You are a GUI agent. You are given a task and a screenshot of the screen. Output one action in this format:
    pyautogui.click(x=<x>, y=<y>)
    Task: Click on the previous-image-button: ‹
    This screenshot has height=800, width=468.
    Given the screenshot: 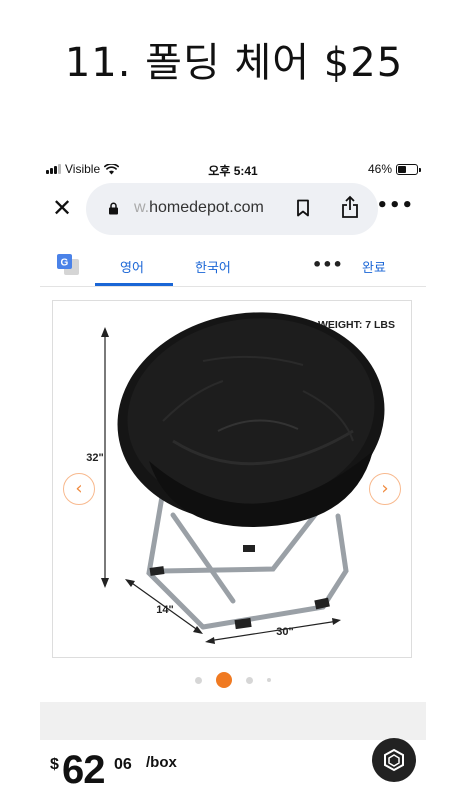 What is the action you would take?
    pyautogui.click(x=79, y=489)
    